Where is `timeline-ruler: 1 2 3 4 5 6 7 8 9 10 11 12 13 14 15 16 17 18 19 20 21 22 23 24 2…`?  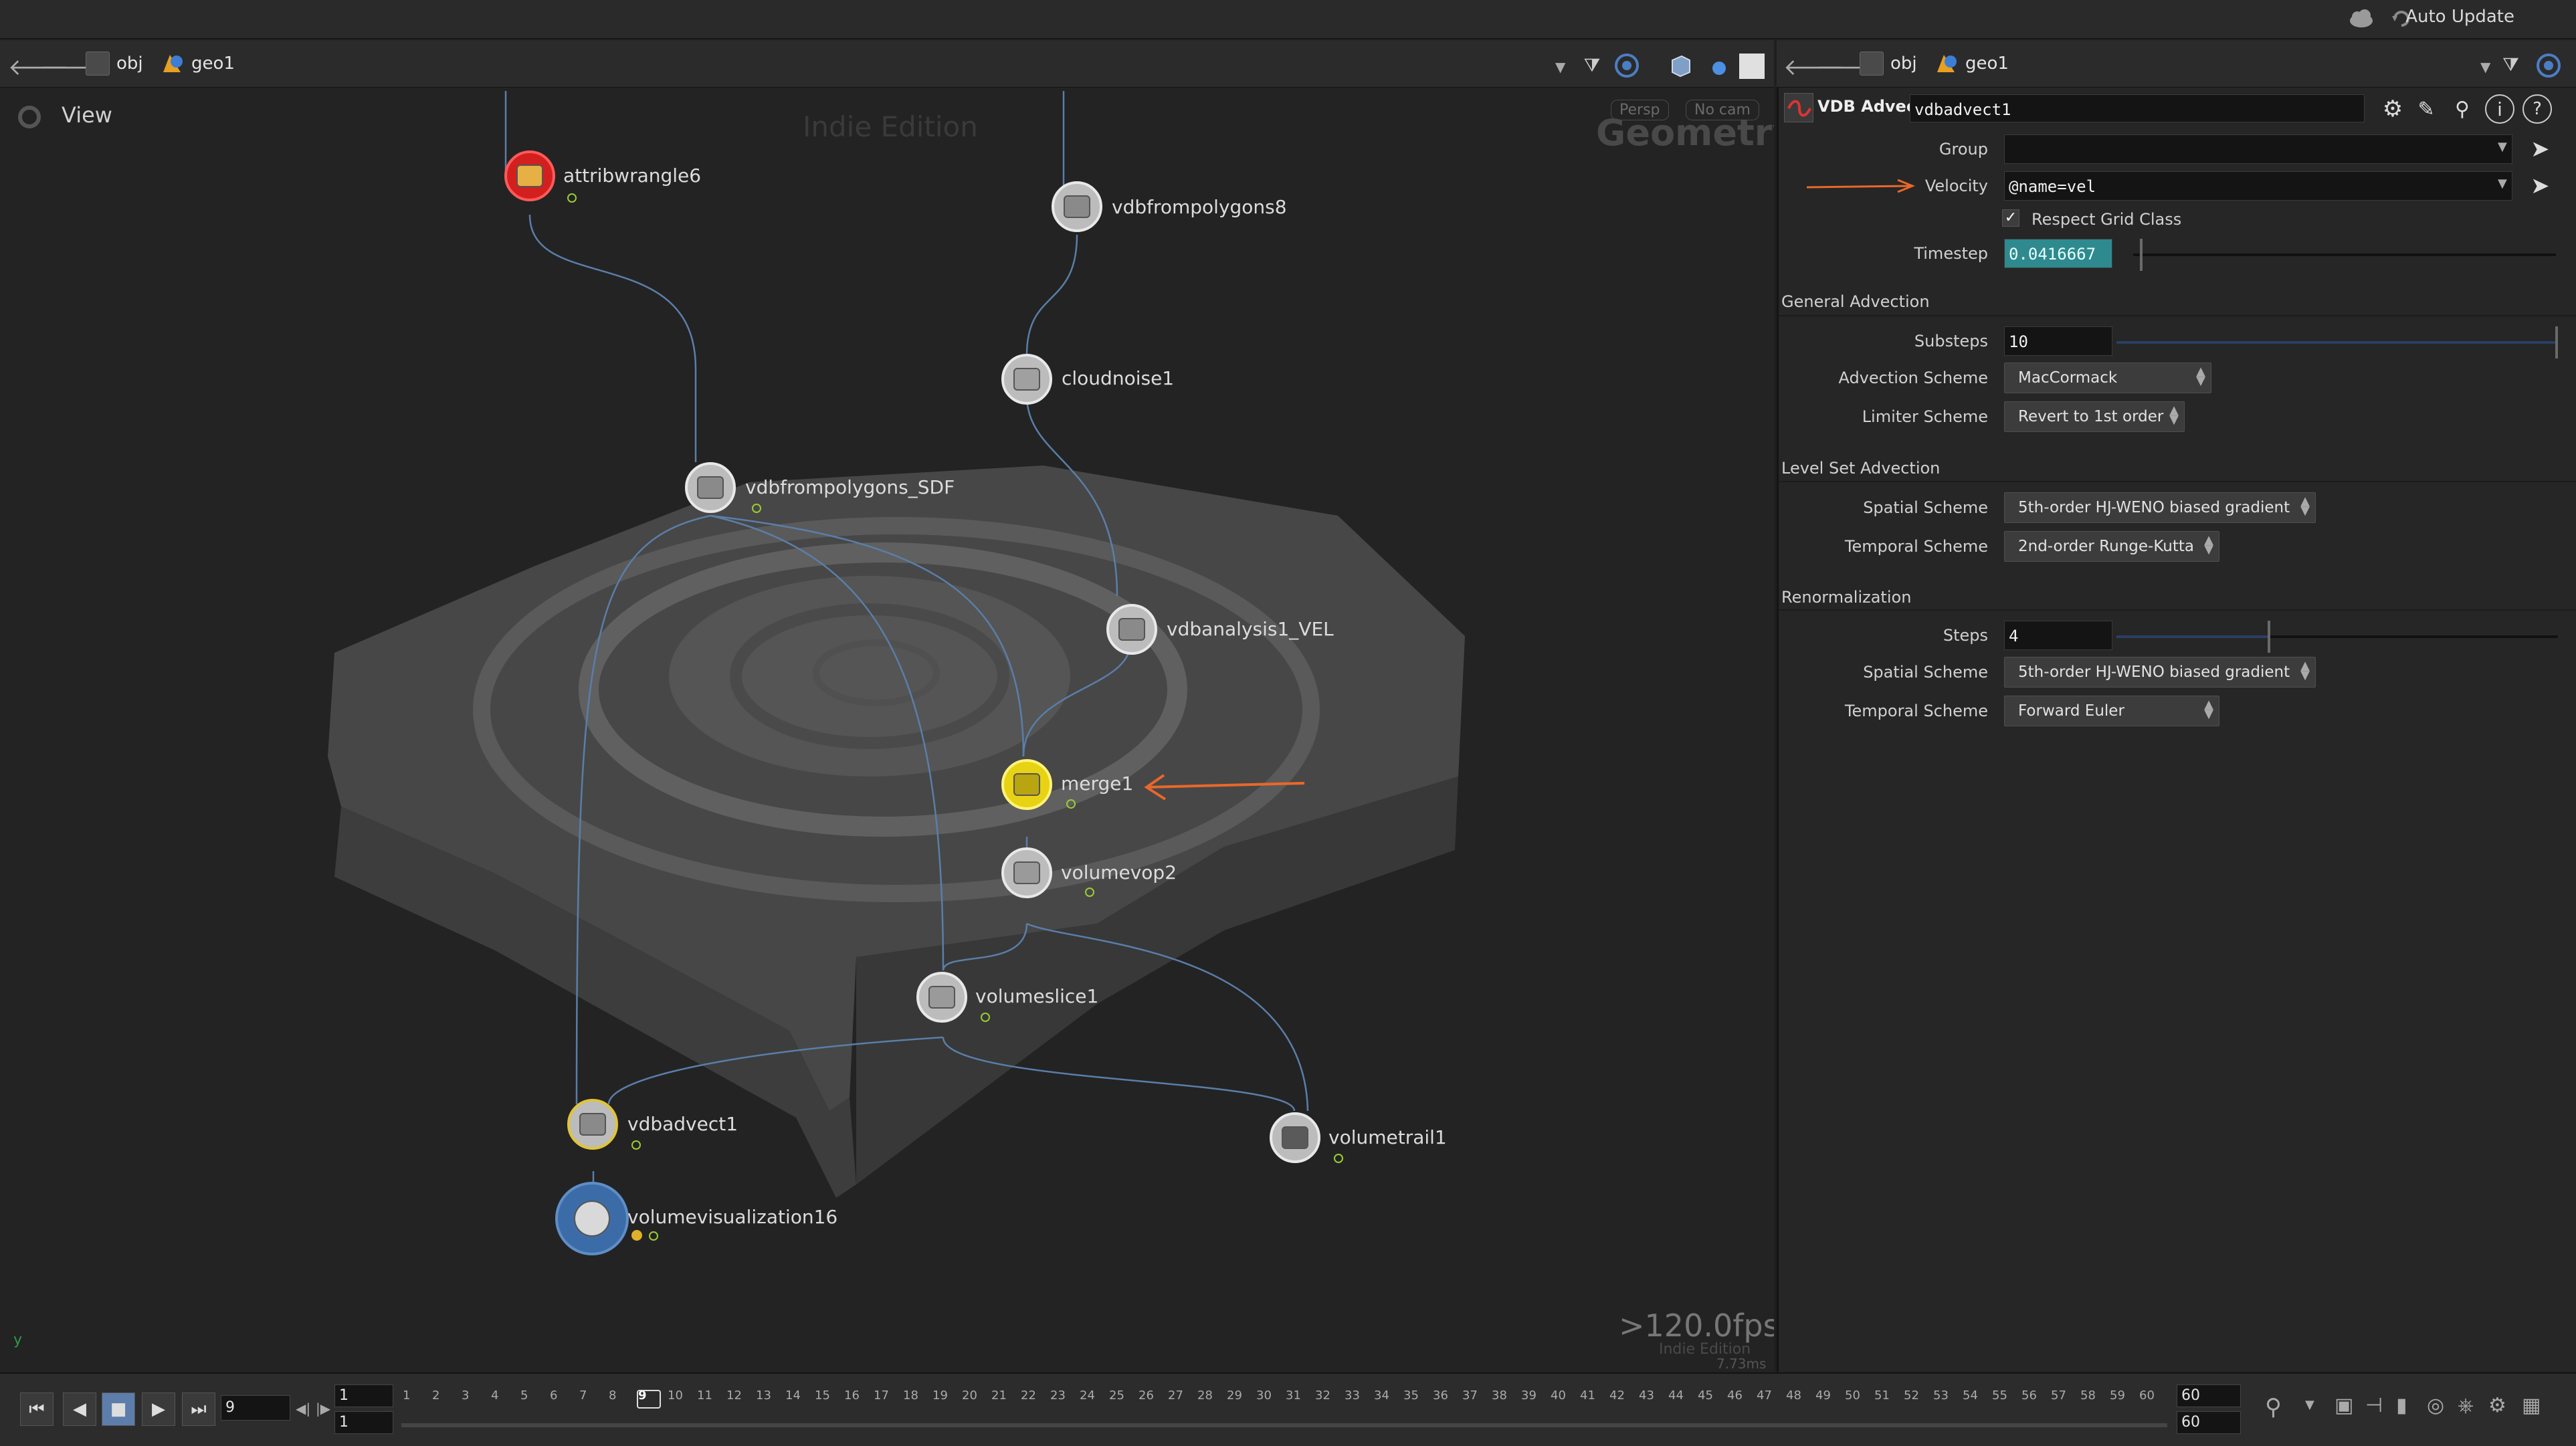
timeline-ruler: 1 2 3 4 5 6 7 8 9 10 11 12 13 14 15 16 17 18 19 20 21 22 23 24 2… is located at coordinates (1284, 1408).